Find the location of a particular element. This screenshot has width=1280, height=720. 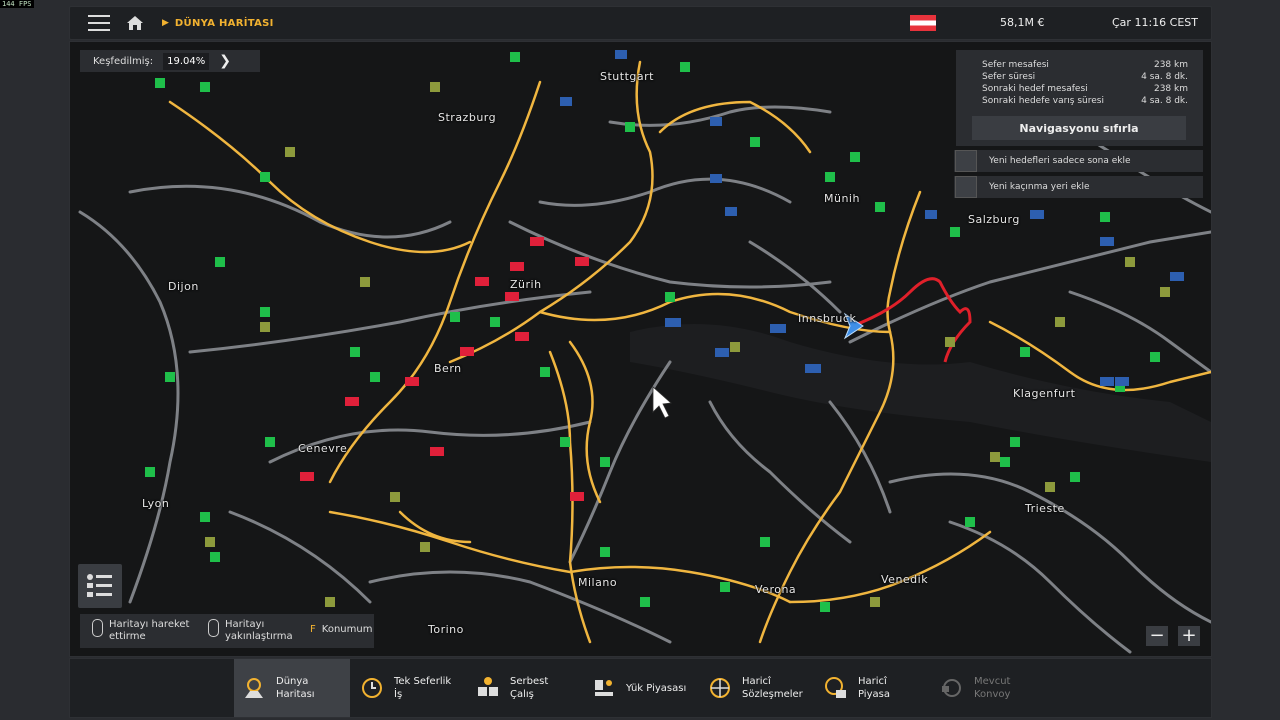

chevron-right-icon: ❯ is located at coordinates (225, 61).